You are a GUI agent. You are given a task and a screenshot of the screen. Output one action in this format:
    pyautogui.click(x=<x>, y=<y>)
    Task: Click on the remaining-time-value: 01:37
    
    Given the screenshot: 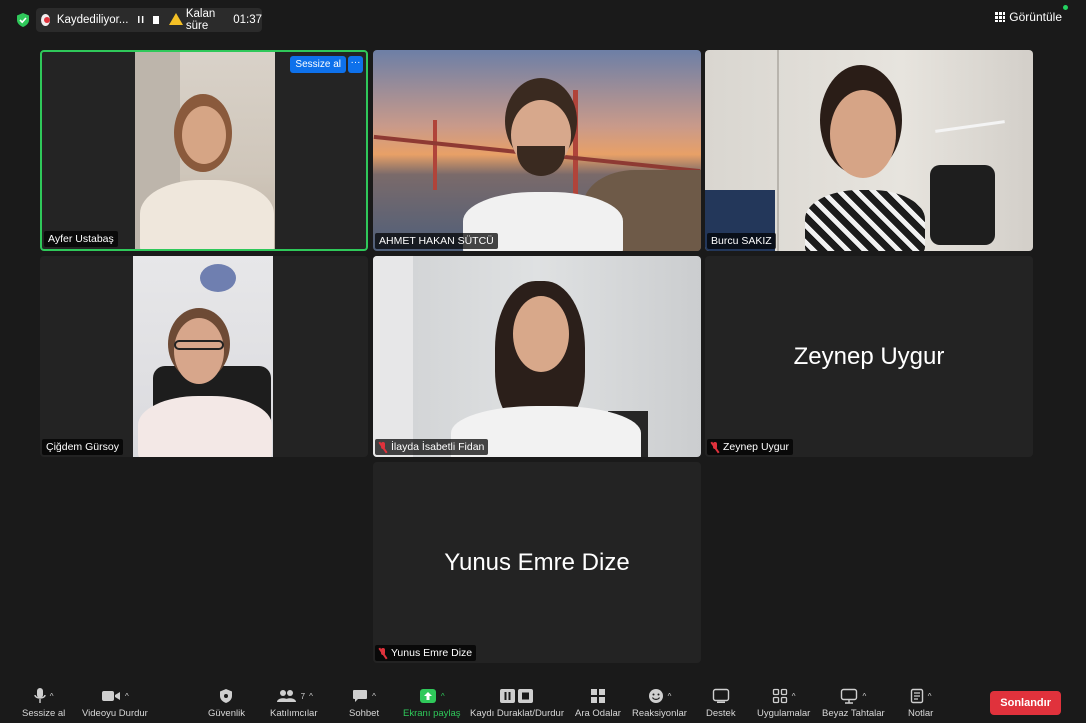 What is the action you would take?
    pyautogui.click(x=247, y=20)
    